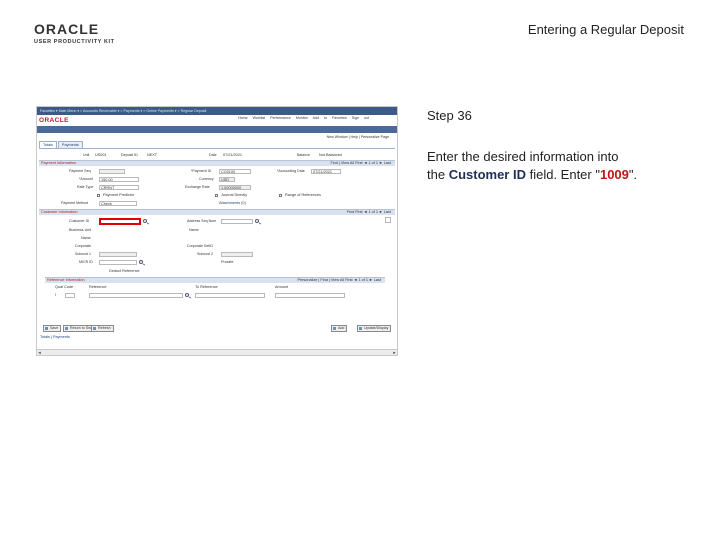  I want to click on currency-field: USD, so click(227, 179).